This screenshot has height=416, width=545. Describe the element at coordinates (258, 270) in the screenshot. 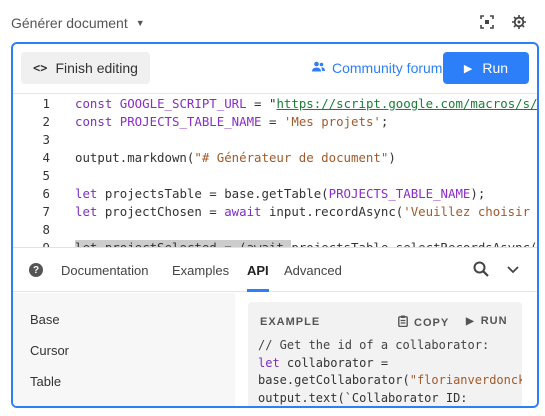

I see `tab-api: API` at that location.